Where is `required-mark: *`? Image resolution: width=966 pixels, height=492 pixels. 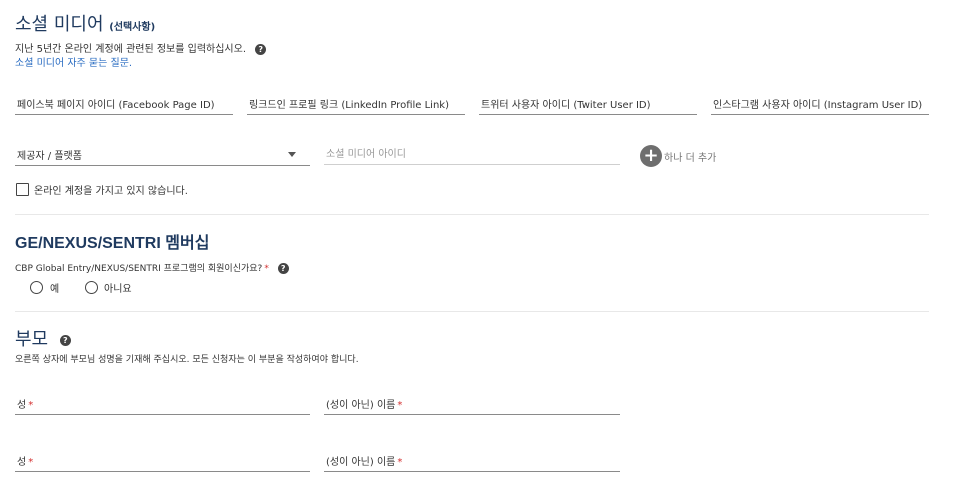 required-mark: * is located at coordinates (266, 269).